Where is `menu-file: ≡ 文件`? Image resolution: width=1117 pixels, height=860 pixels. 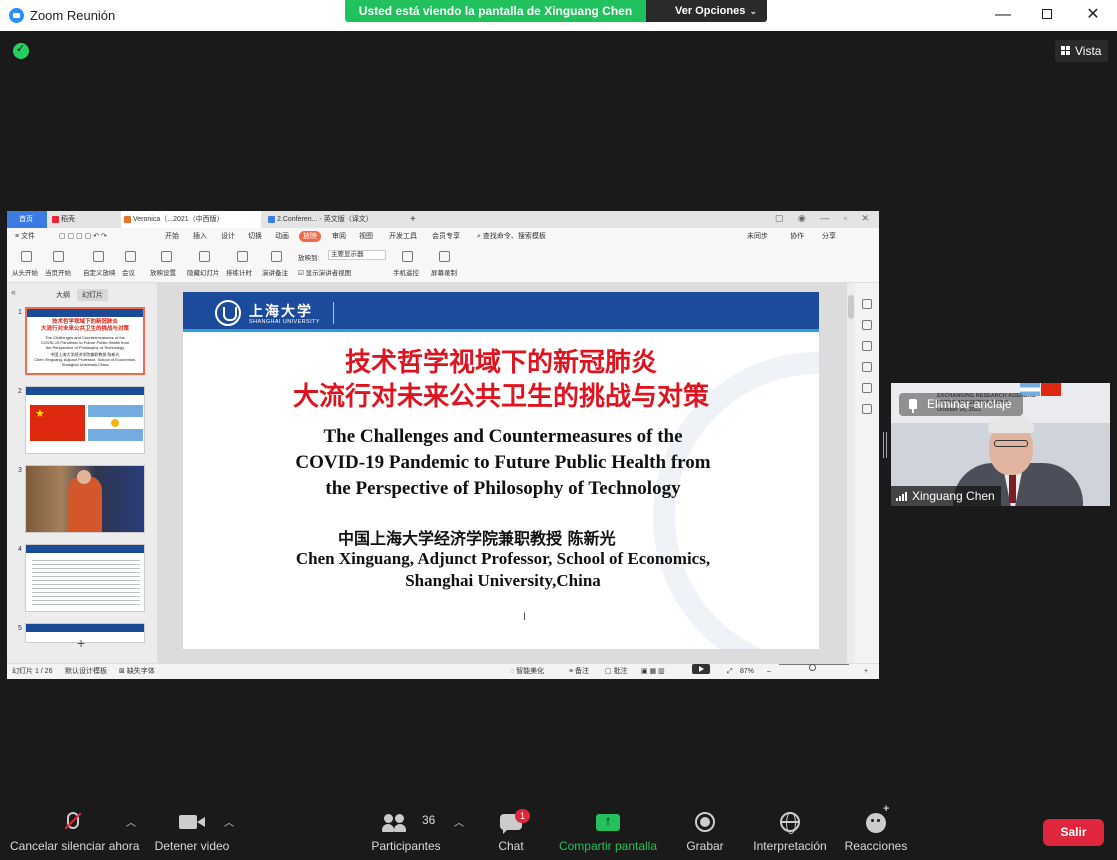 menu-file: ≡ 文件 is located at coordinates (25, 236).